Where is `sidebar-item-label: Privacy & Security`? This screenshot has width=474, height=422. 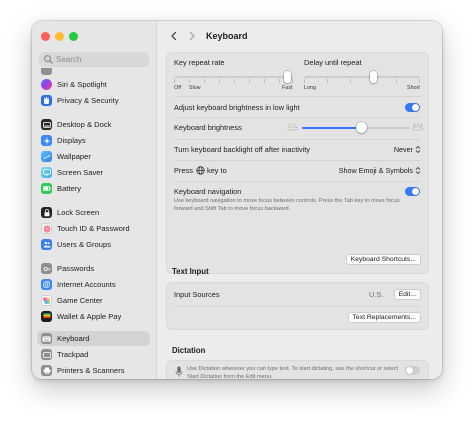 sidebar-item-label: Privacy & Security is located at coordinates (88, 100).